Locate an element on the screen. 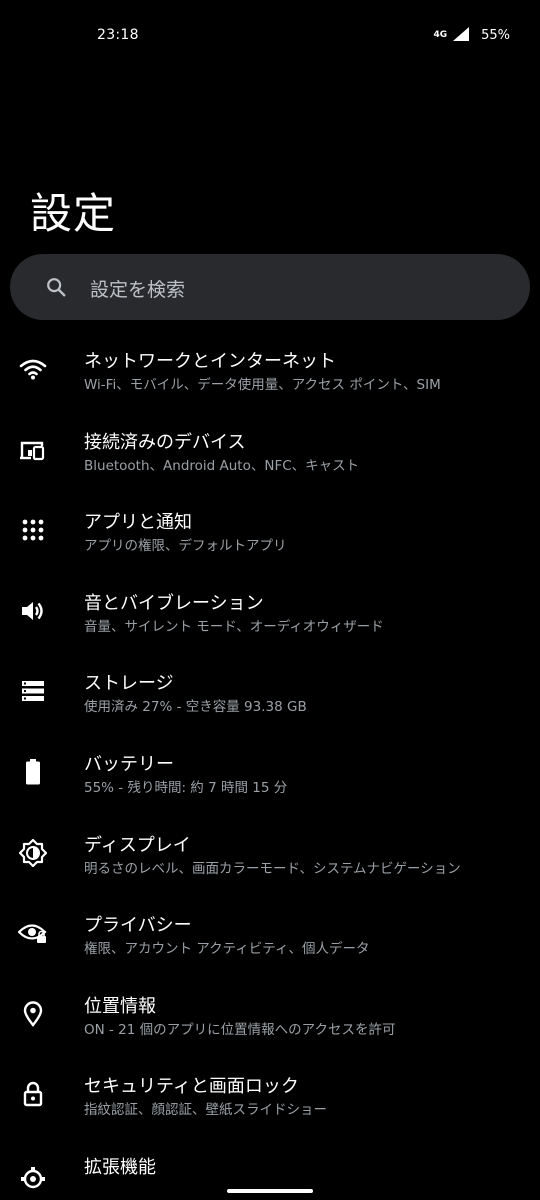  search-bar: 設定を検索 is located at coordinates (270, 287).